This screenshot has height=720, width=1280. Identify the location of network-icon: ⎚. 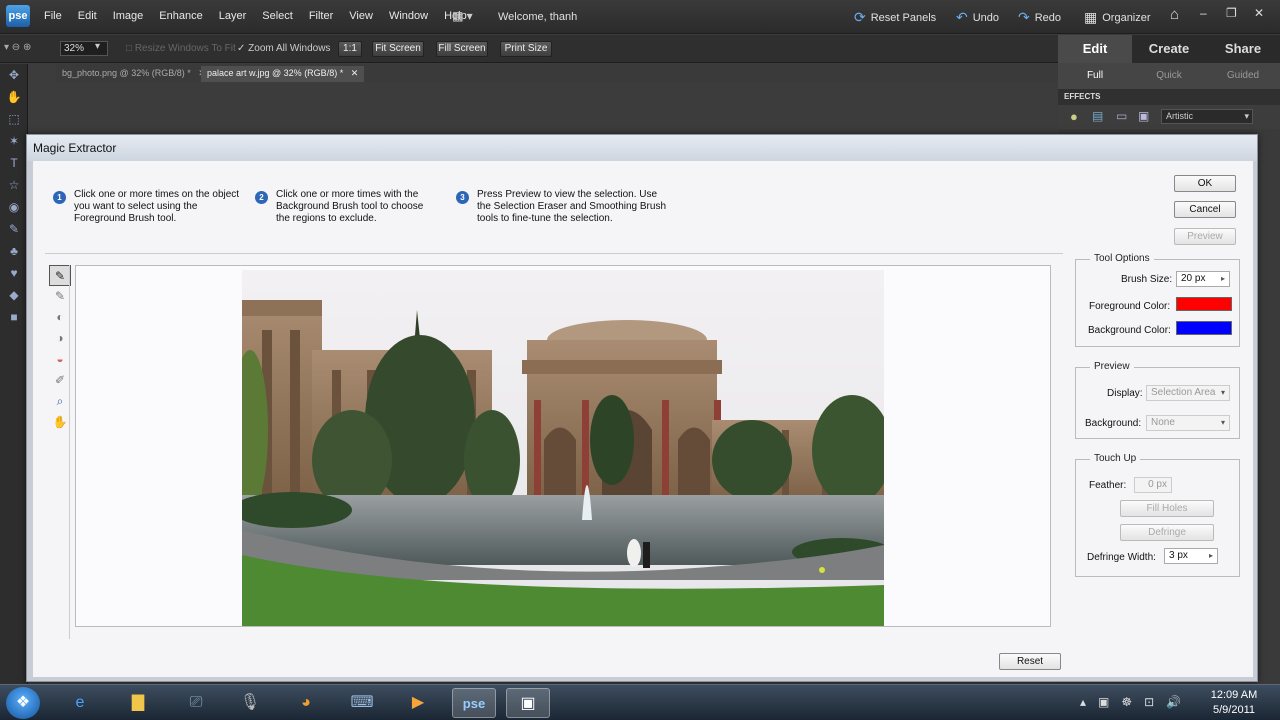
(196, 703).